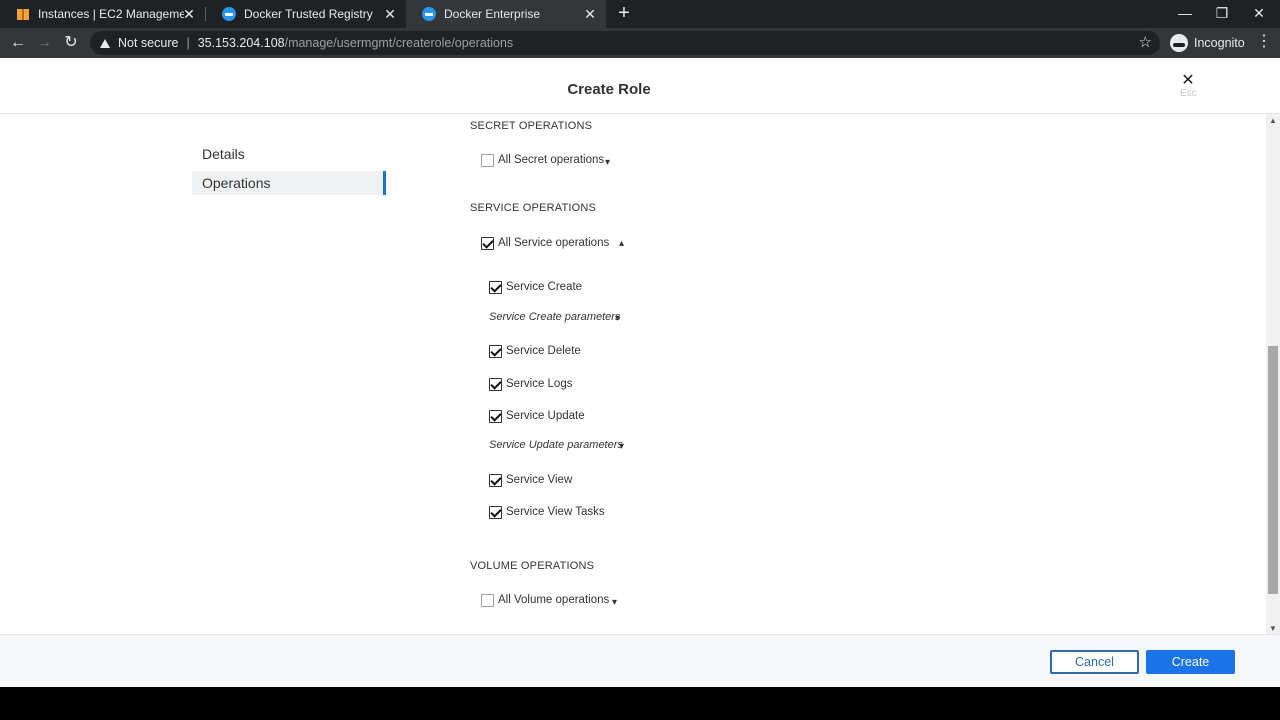 Image resolution: width=1280 pixels, height=720 pixels. What do you see at coordinates (241, 43) in the screenshot?
I see `url-host: 35.153.204.108` at bounding box center [241, 43].